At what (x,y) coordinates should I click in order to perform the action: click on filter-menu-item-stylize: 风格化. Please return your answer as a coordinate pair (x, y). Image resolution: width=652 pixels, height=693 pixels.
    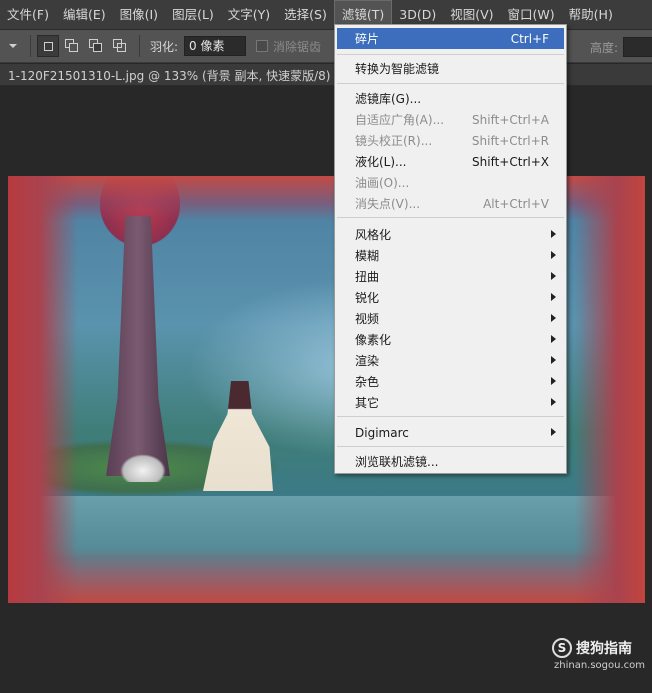
    Looking at the image, I should click on (450, 234).